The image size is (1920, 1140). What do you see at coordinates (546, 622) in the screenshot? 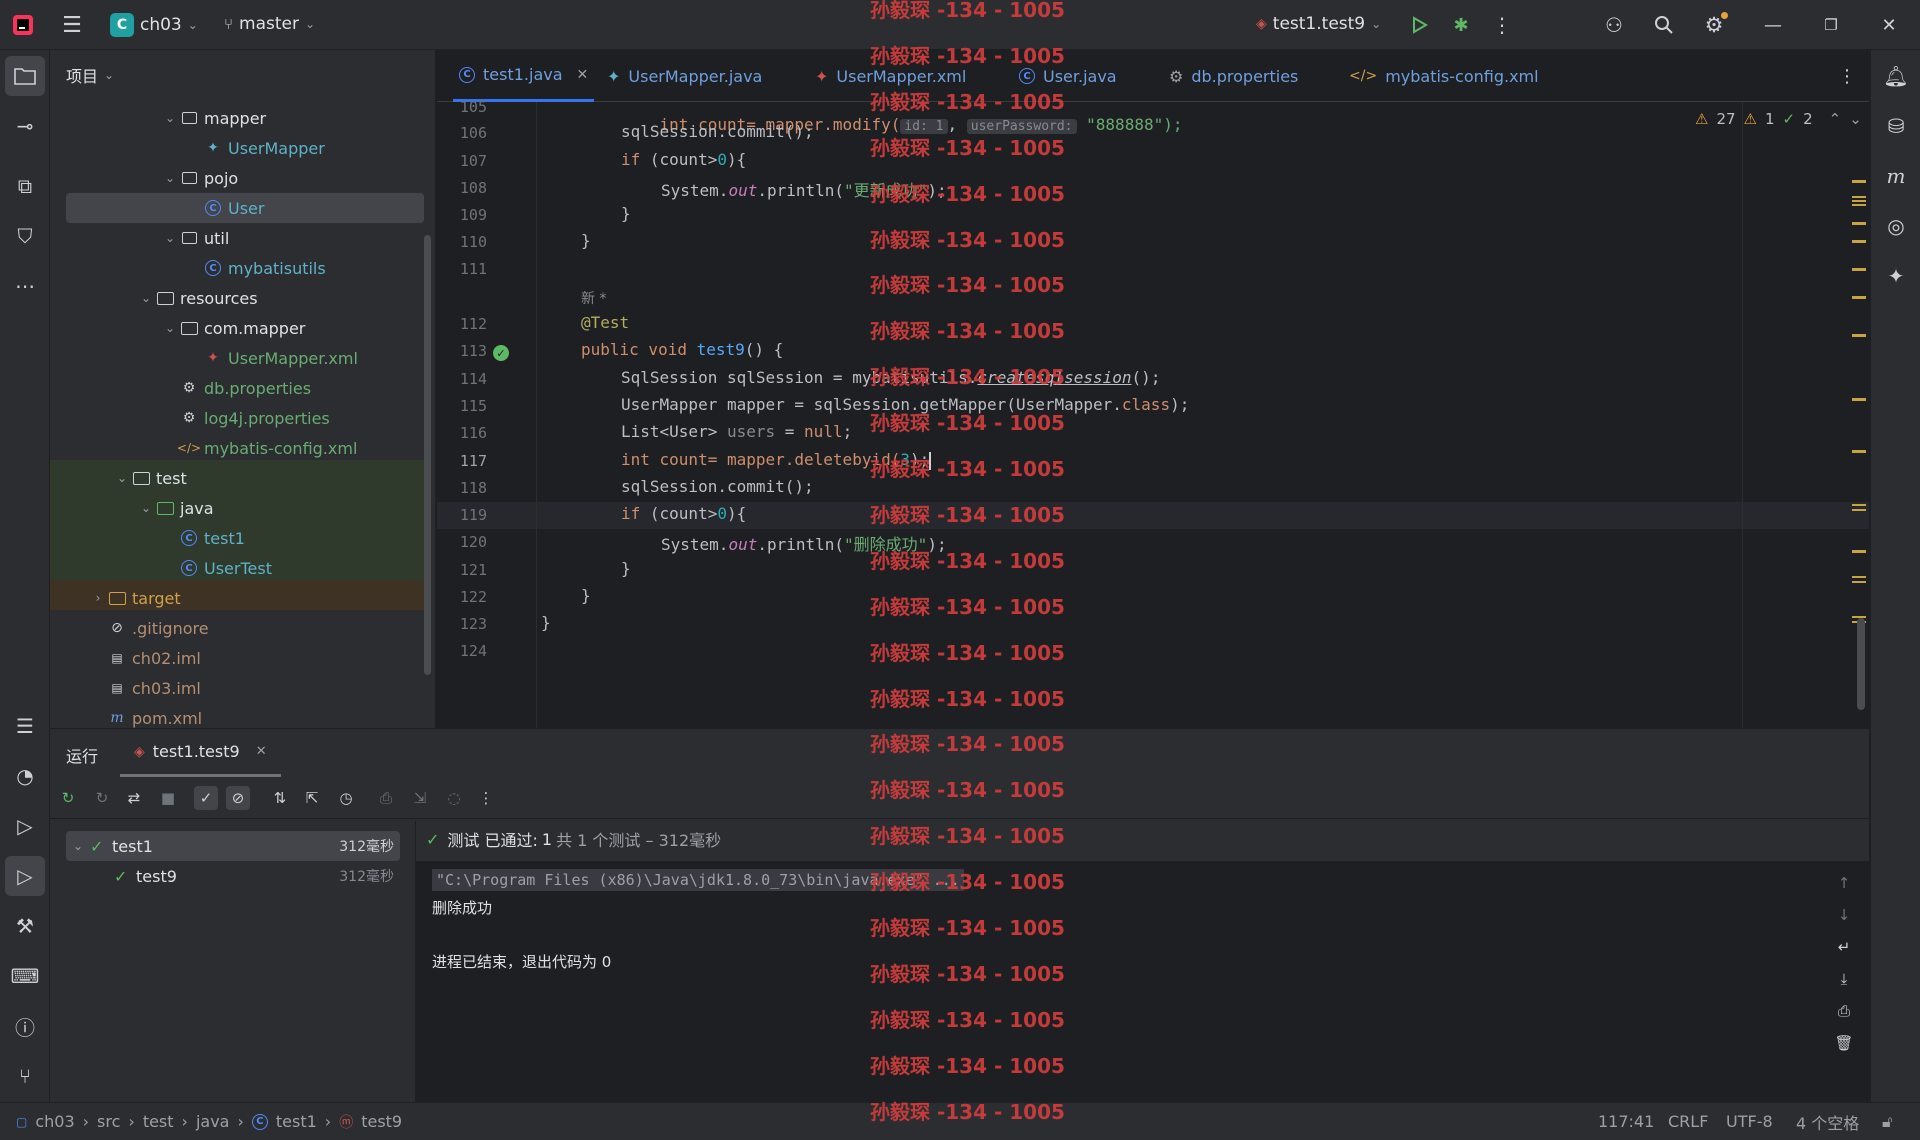
I see `code-line-123: }` at bounding box center [546, 622].